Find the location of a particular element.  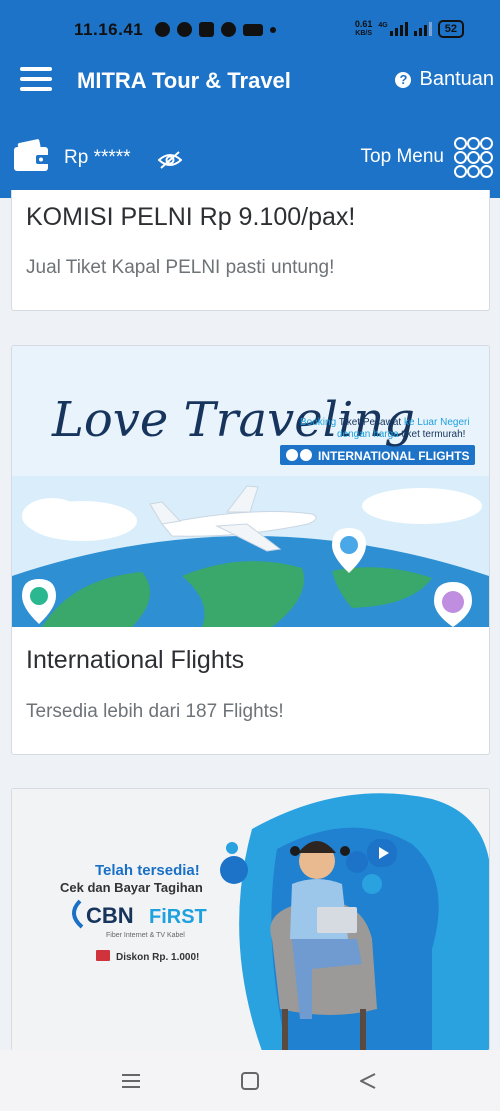

signal-icon is located at coordinates (422, 29).